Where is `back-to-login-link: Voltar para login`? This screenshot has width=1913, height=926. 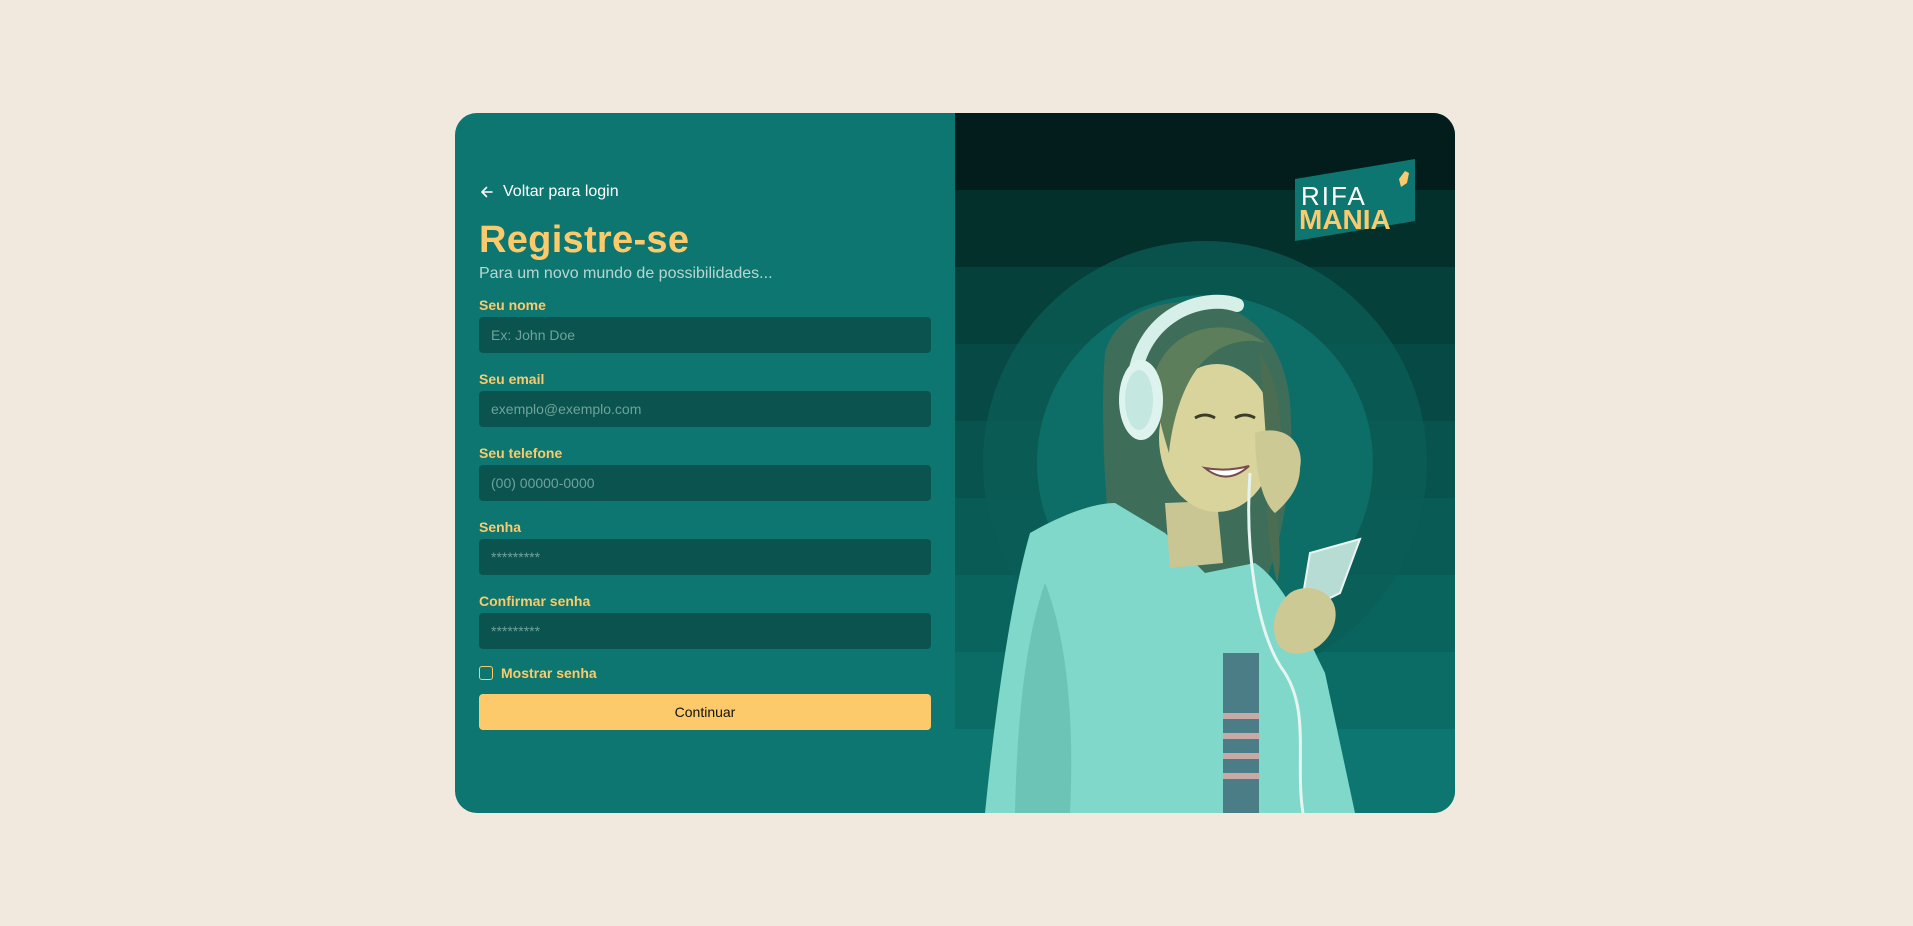 back-to-login-link: Voltar para login is located at coordinates (549, 192).